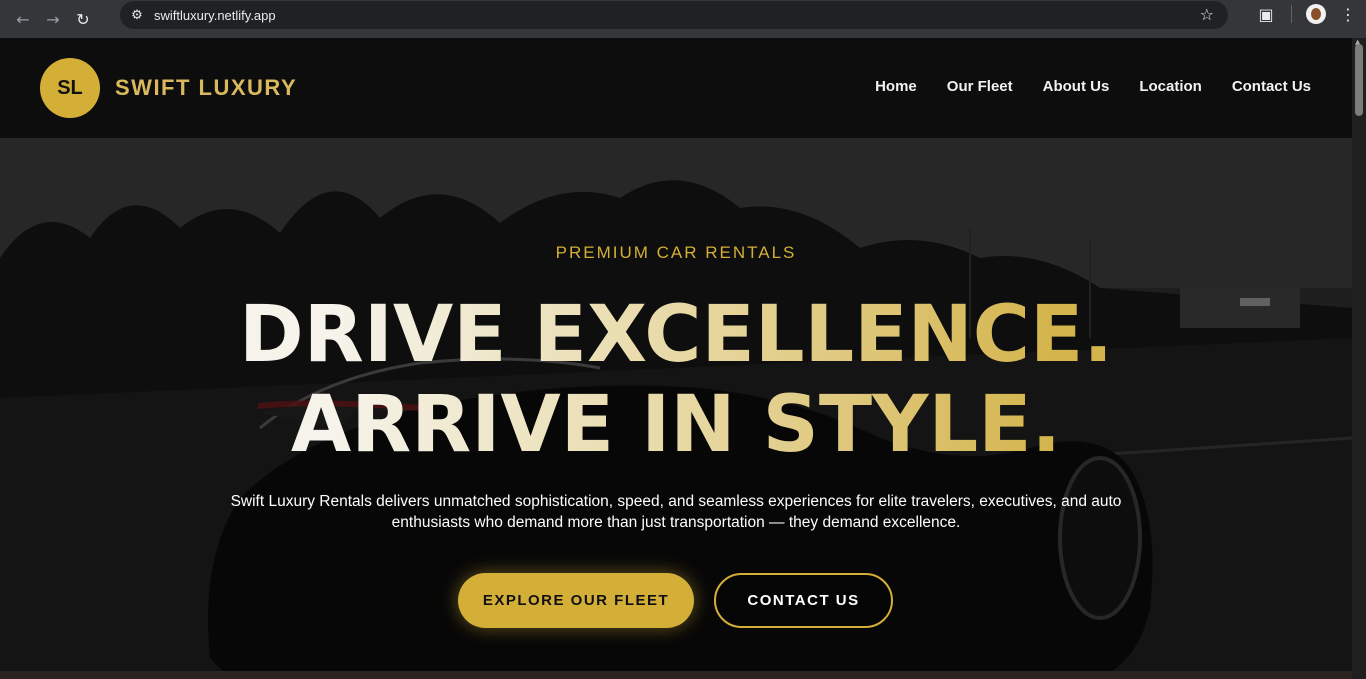 The image size is (1366, 679). Describe the element at coordinates (137, 15) in the screenshot. I see `site-settings-icon: ⚙` at that location.